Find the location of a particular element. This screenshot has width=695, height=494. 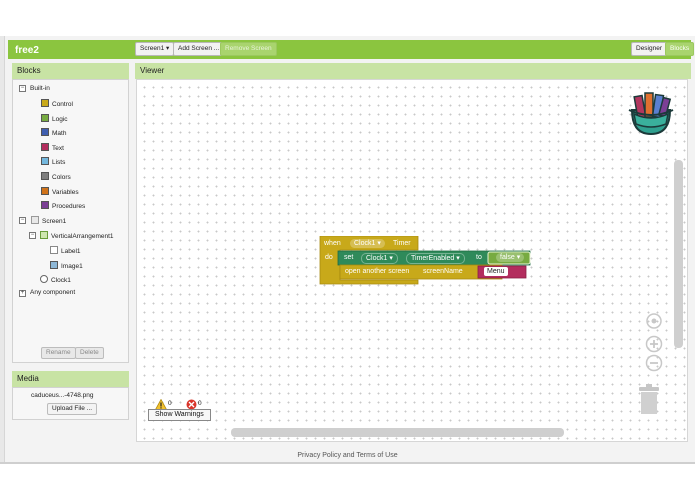

drawer-logic: Logic is located at coordinates (54, 119).